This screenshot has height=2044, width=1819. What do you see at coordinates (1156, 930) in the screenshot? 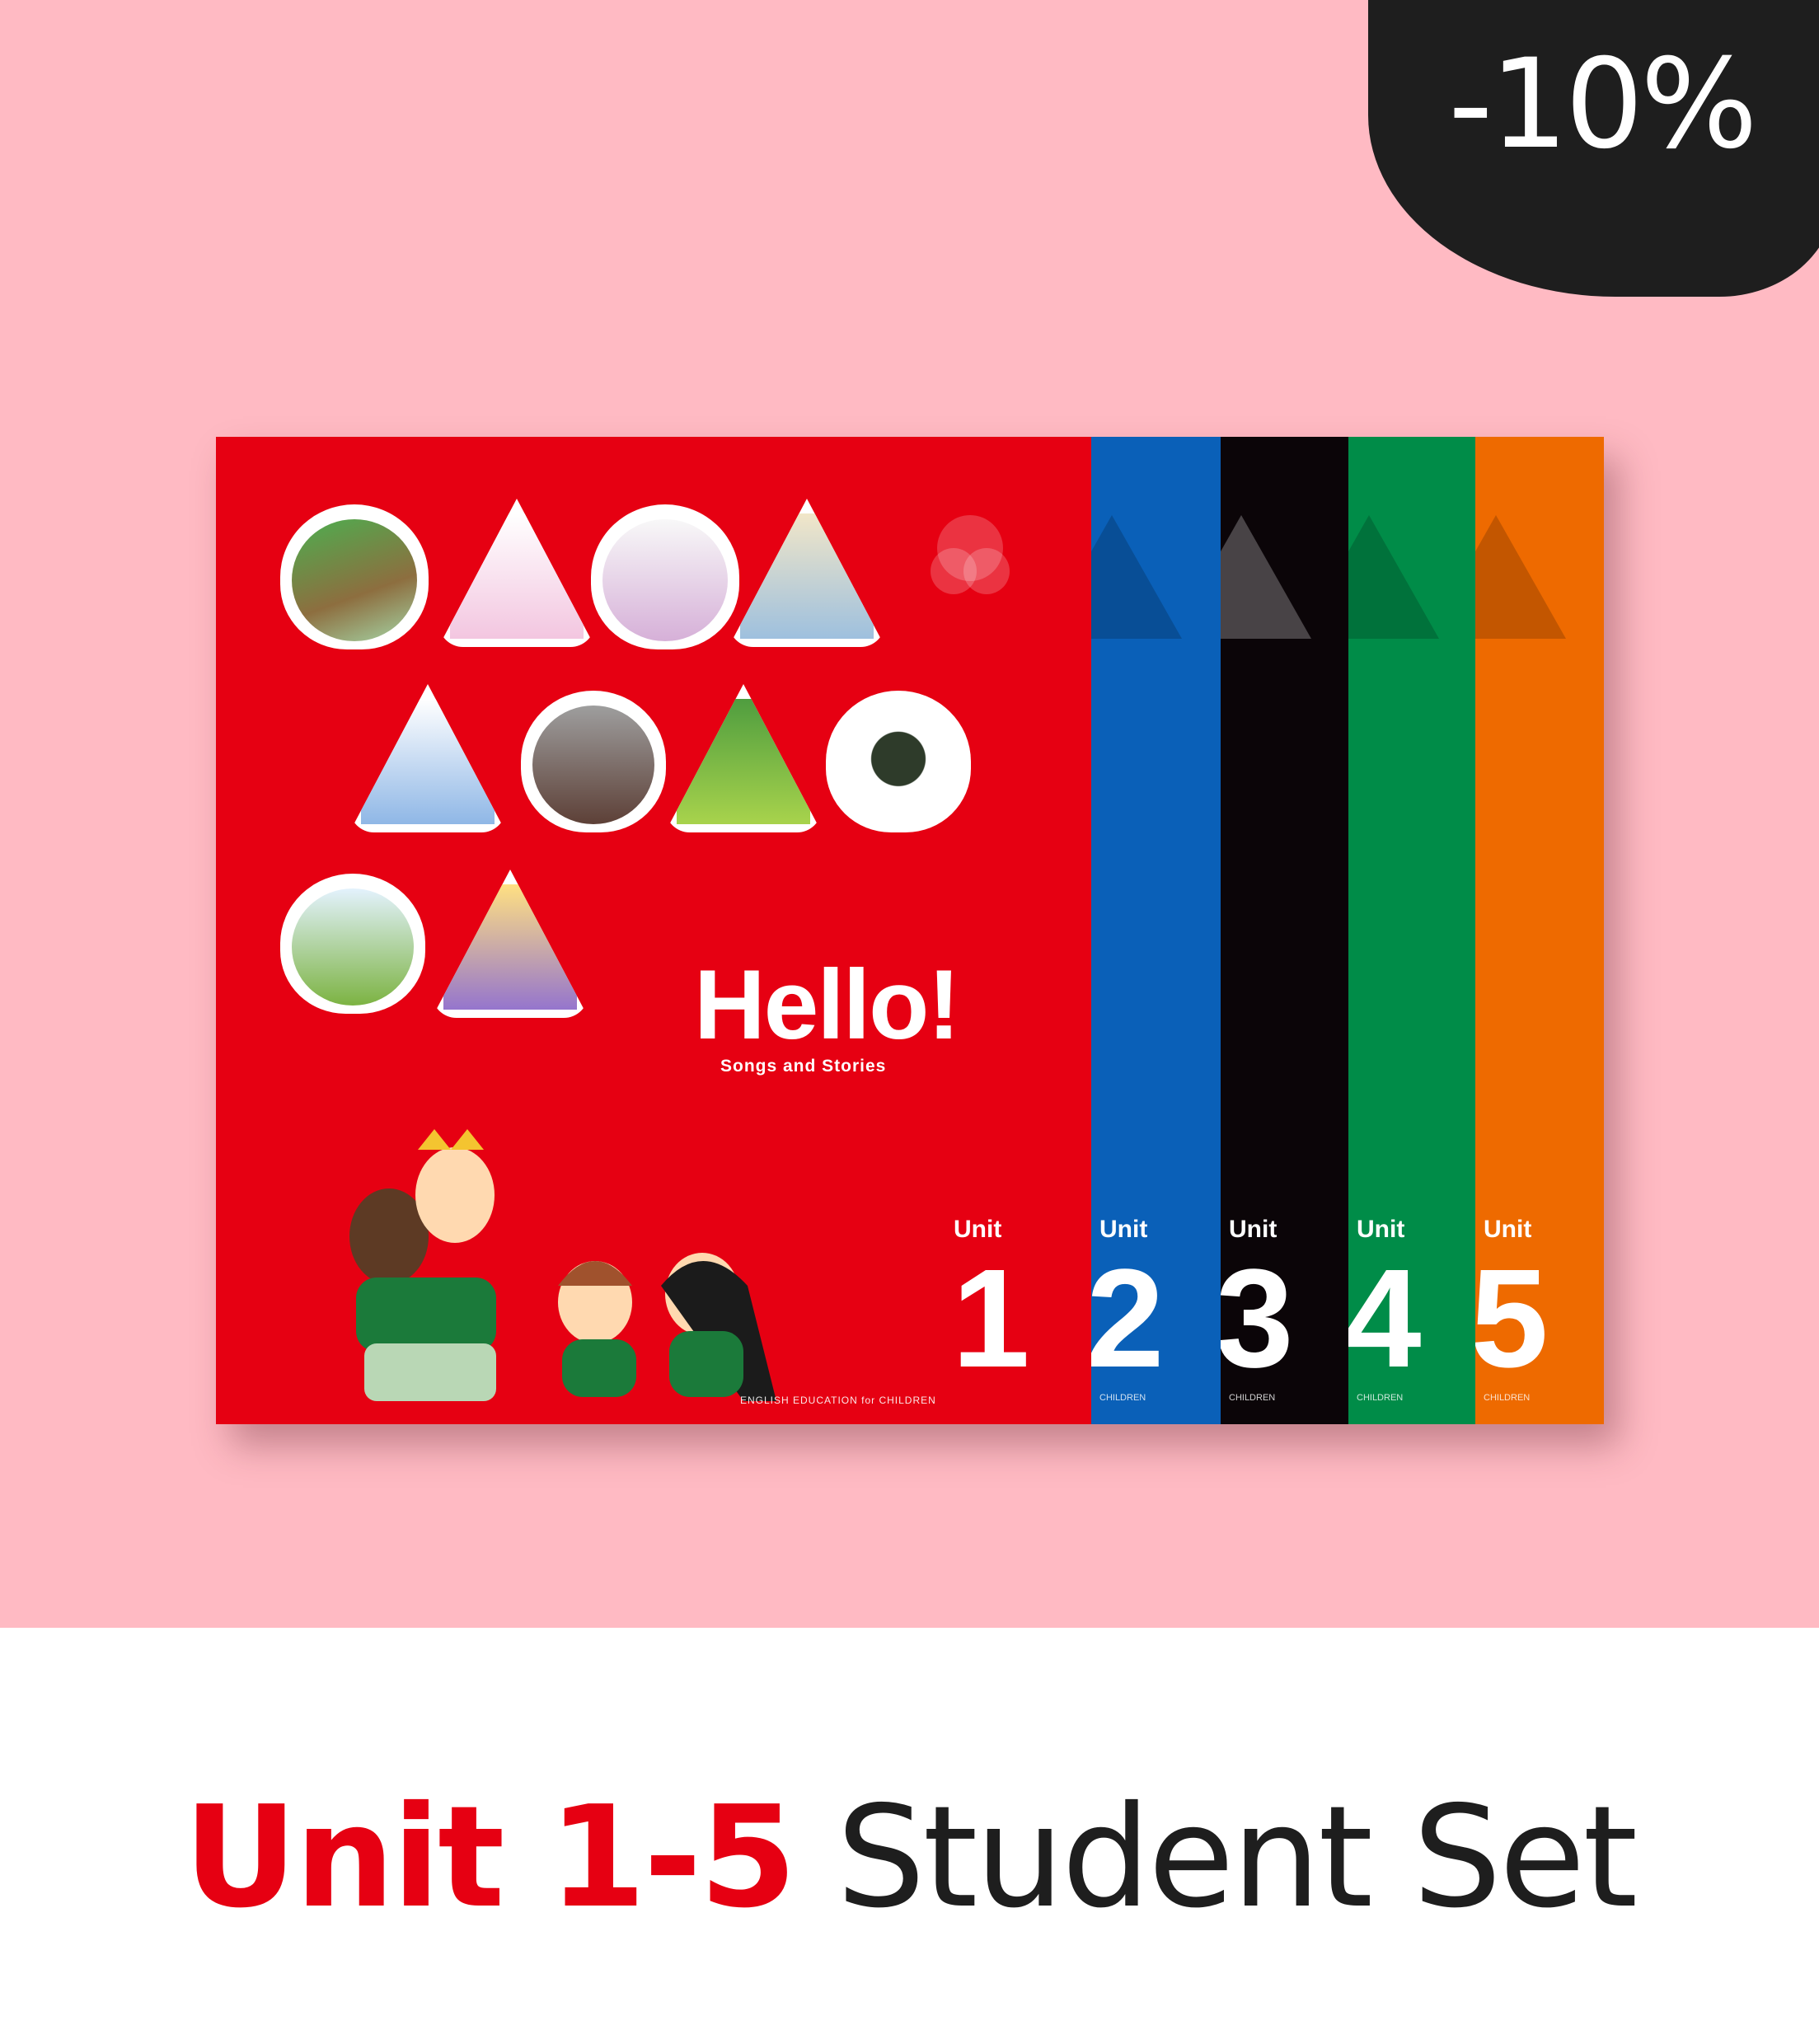
I see `book-spine-unit-2: Unit 2 CHILDREN` at bounding box center [1156, 930].